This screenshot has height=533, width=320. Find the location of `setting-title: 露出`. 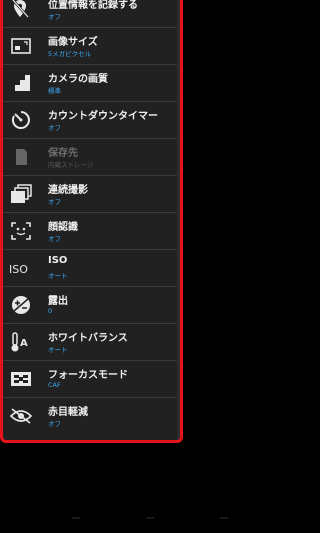

setting-title: 露出 is located at coordinates (58, 301).